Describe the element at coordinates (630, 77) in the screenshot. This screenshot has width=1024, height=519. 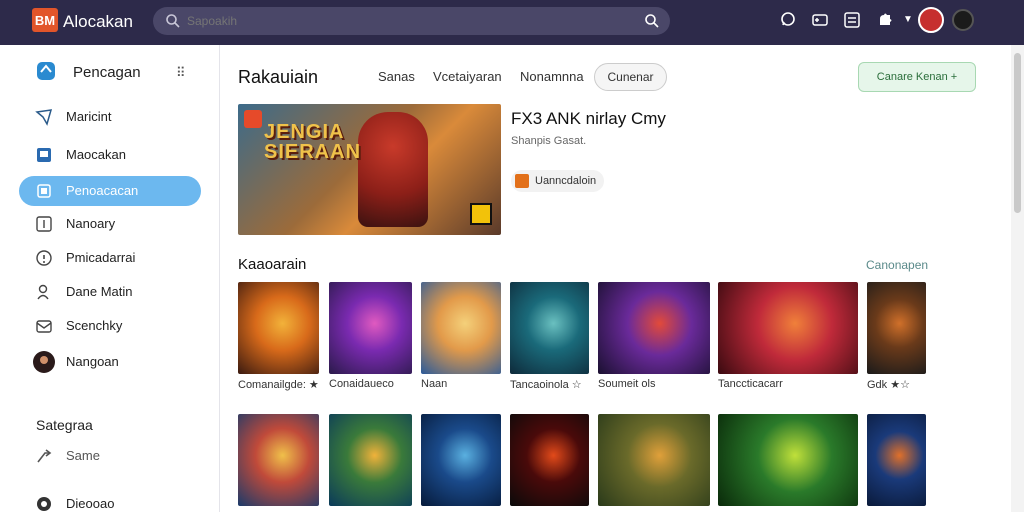
I see `tab-active-pill: Cunenar` at that location.